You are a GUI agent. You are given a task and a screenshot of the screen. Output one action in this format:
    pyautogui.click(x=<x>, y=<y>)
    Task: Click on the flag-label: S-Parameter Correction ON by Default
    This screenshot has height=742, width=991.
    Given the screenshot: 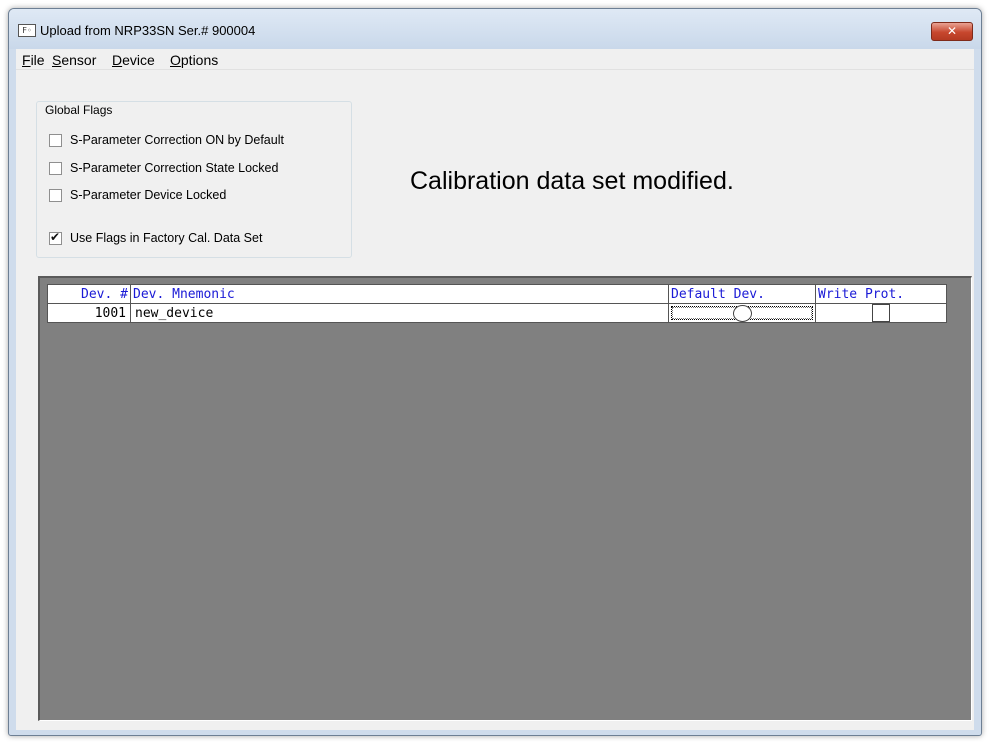 What is the action you would take?
    pyautogui.click(x=177, y=140)
    